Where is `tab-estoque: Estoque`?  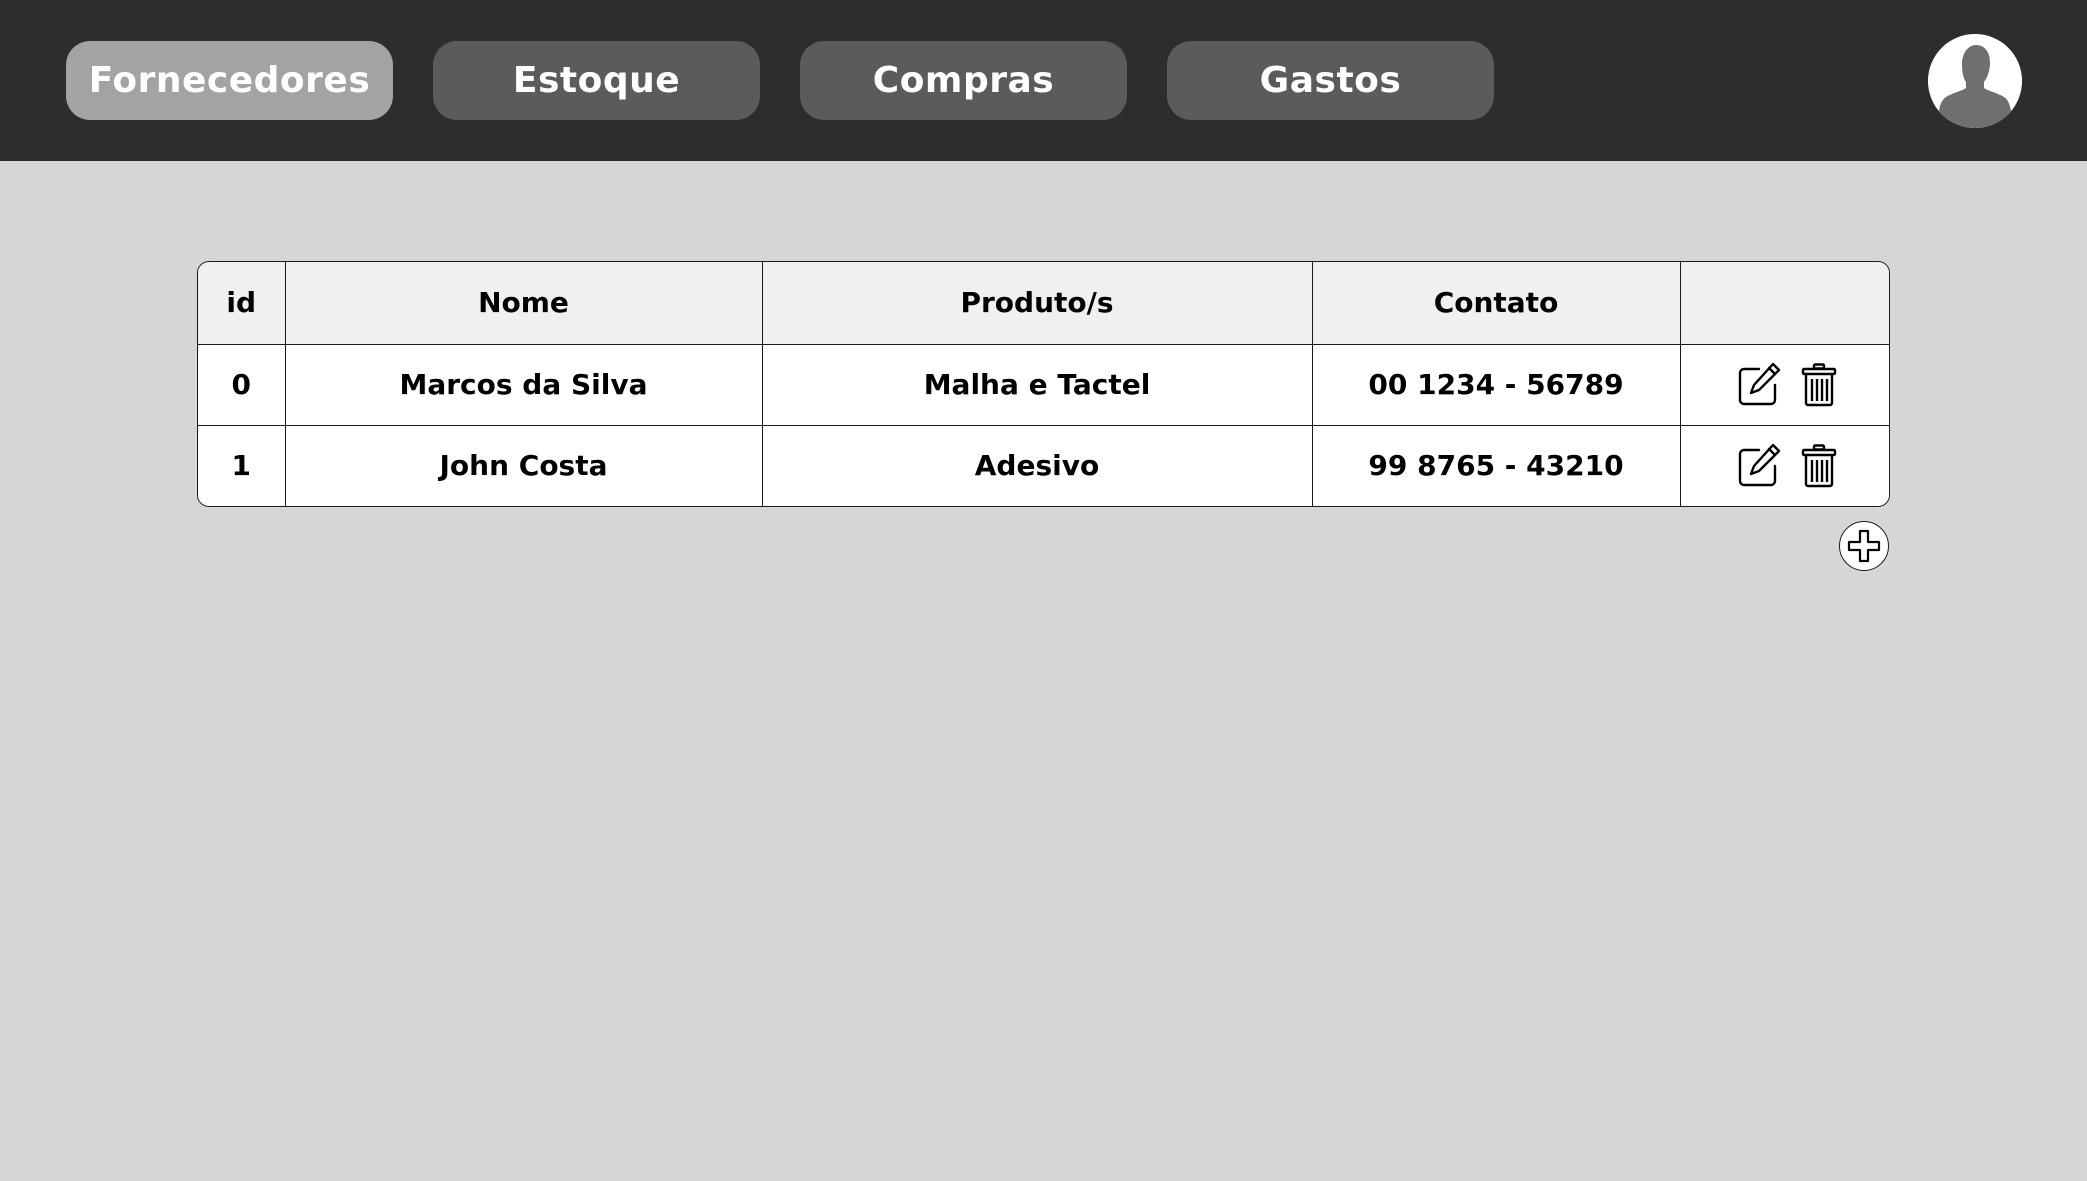
tab-estoque: Estoque is located at coordinates (596, 80).